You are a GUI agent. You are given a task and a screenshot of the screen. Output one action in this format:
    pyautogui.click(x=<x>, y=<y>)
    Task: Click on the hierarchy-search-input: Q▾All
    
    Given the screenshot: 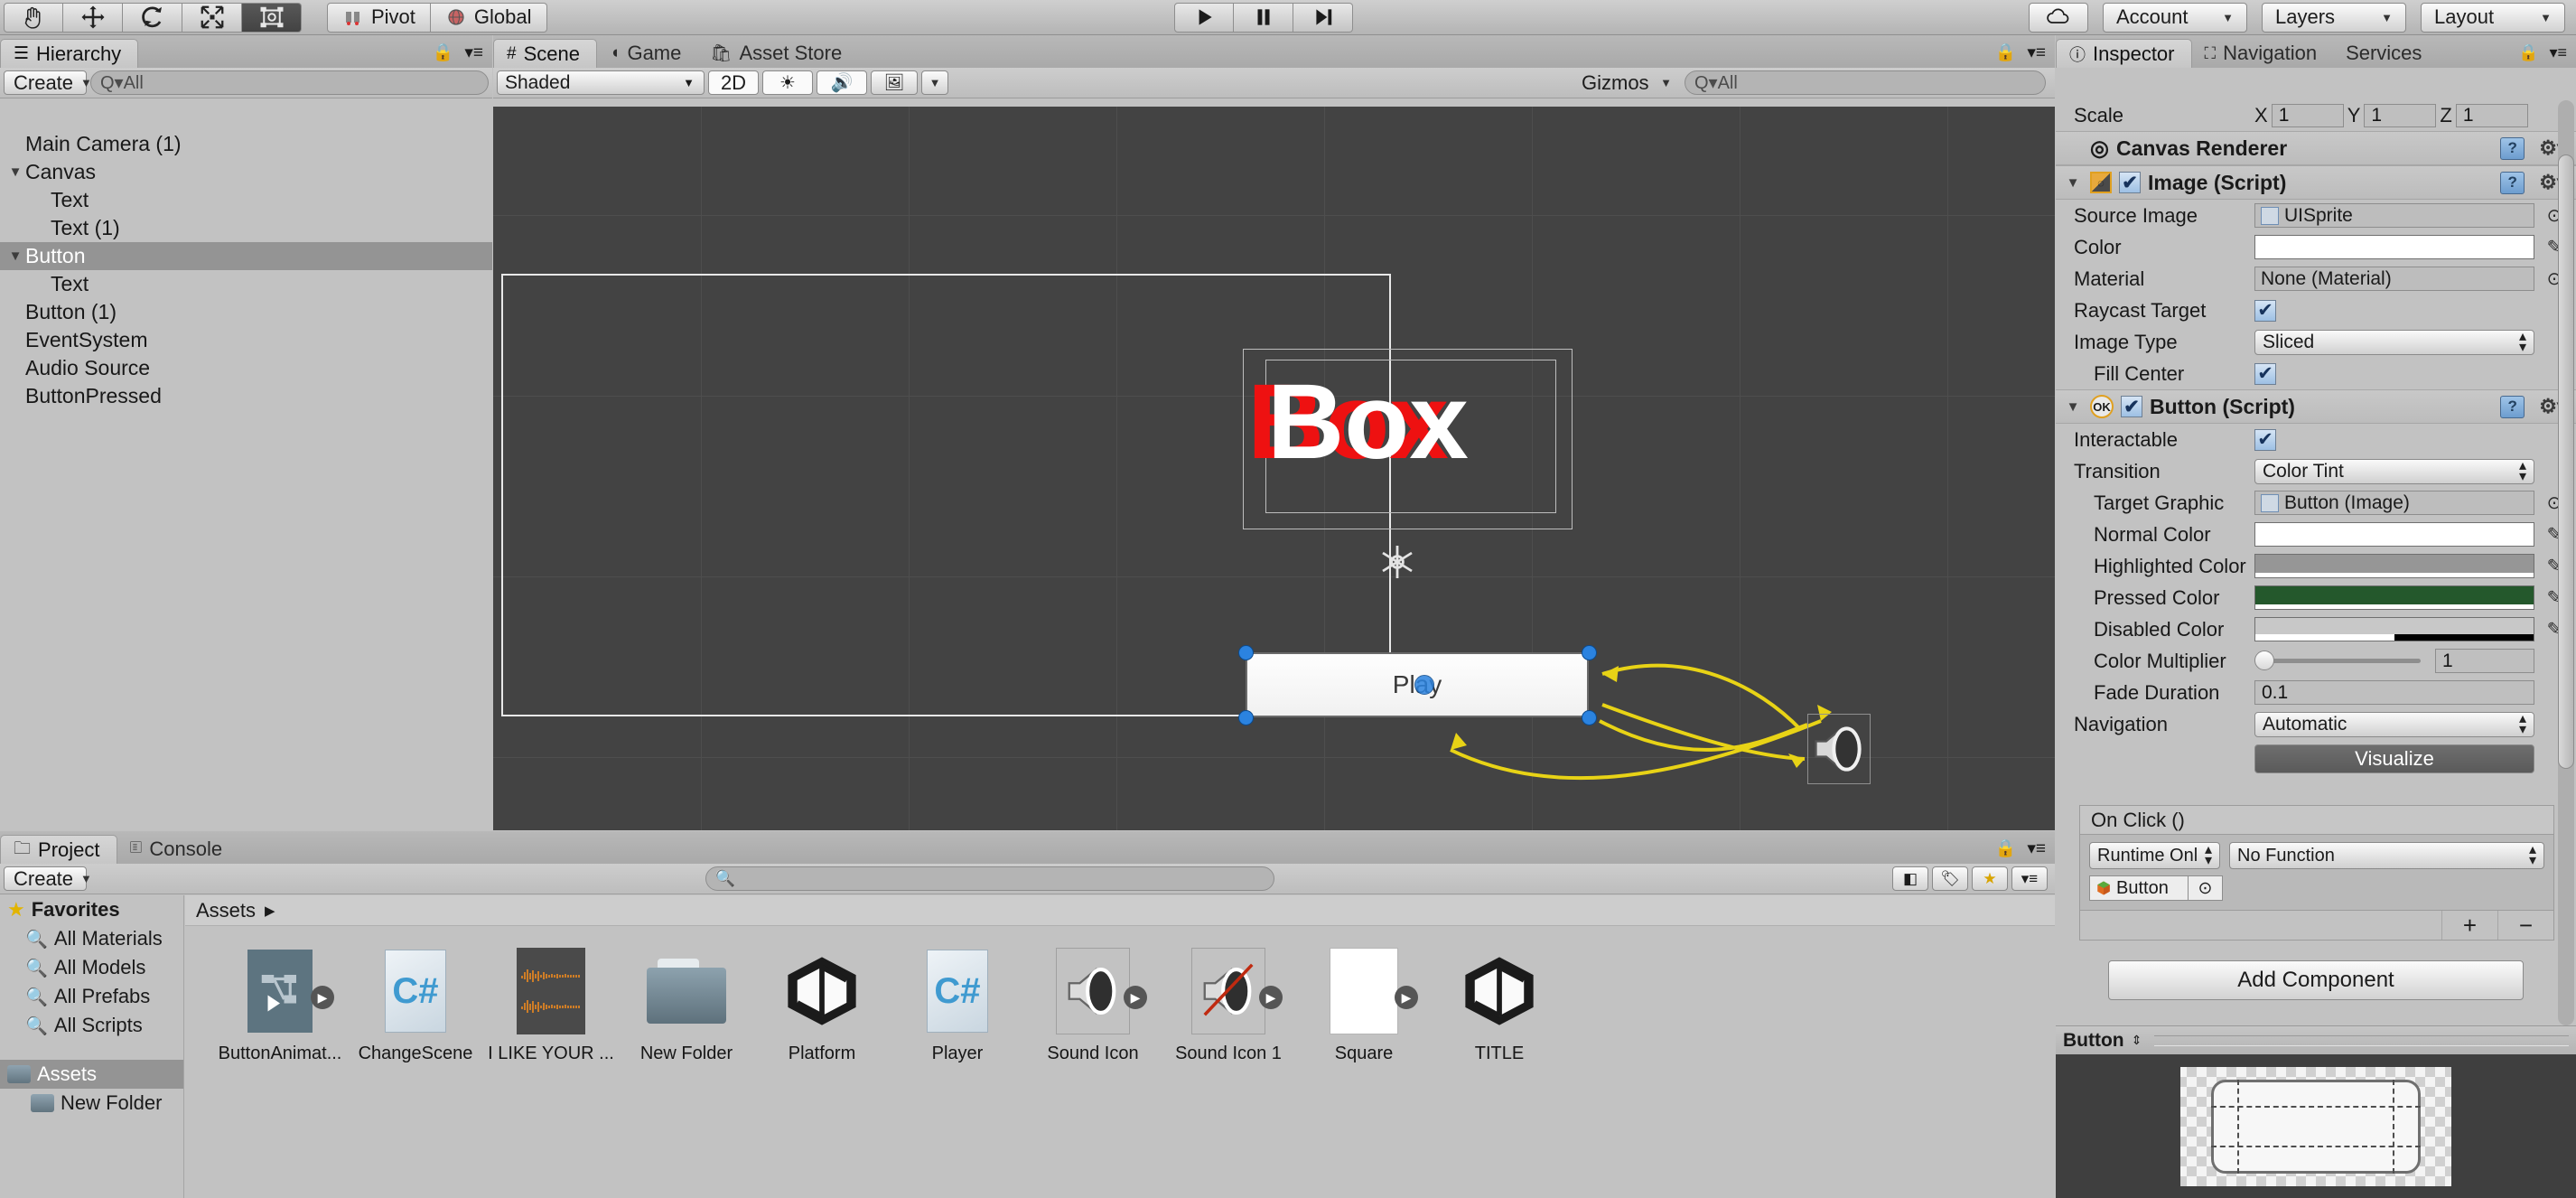 What is the action you would take?
    pyautogui.click(x=289, y=83)
    